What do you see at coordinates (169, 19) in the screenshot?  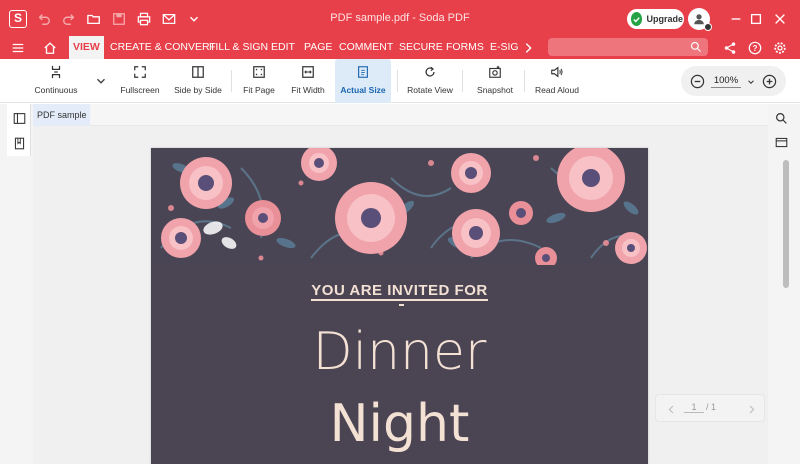 I see `email-icon` at bounding box center [169, 19].